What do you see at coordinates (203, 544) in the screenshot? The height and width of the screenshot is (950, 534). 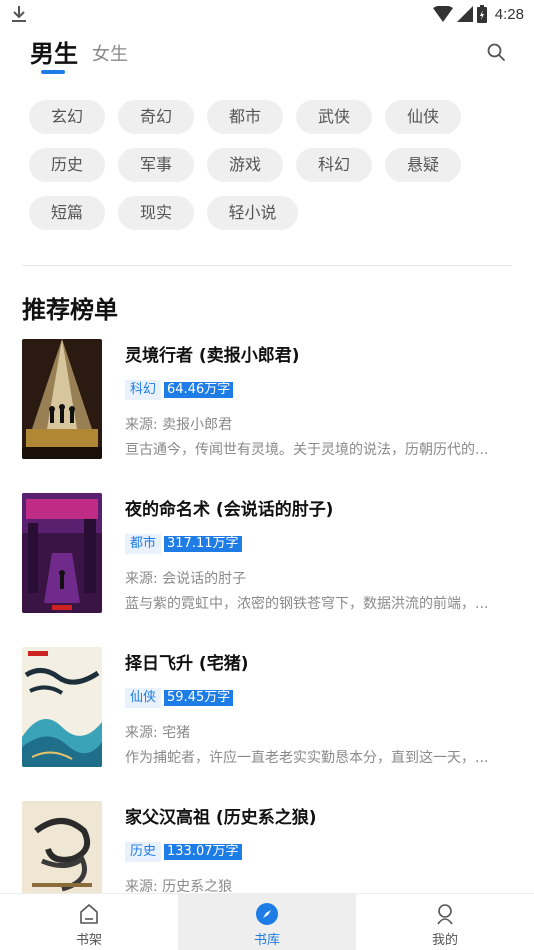 I see `book-wordcount-badge: 317.11万字` at bounding box center [203, 544].